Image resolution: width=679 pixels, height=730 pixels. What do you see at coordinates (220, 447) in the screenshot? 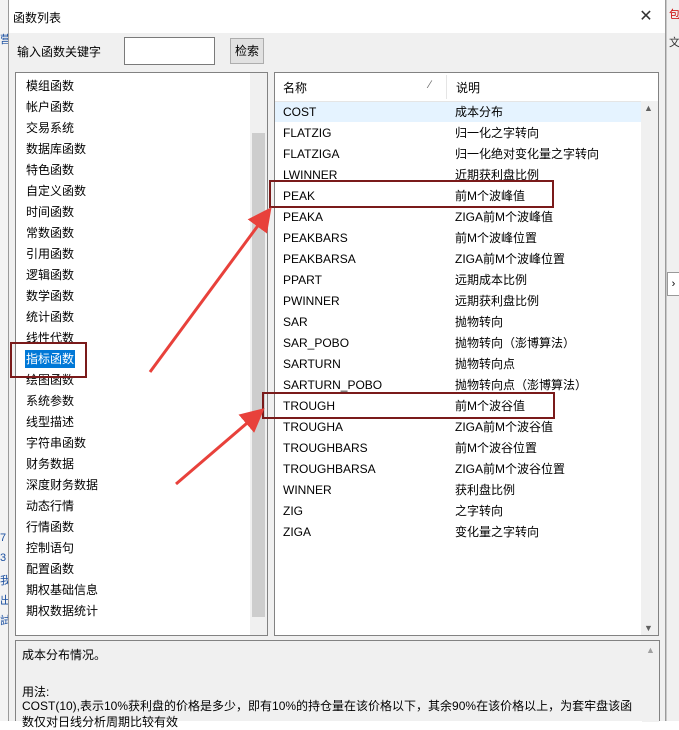
I see `arrow-to-trough` at bounding box center [220, 447].